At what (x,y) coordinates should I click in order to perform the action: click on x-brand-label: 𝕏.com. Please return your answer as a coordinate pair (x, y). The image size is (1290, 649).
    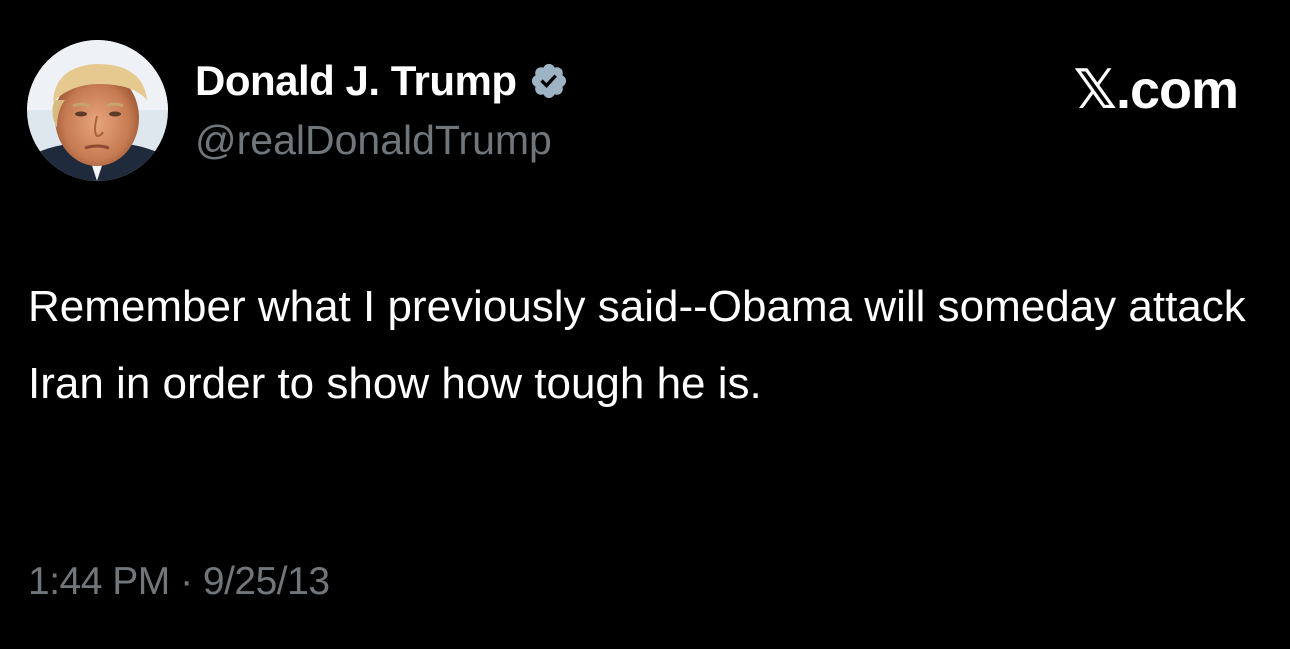
    Looking at the image, I should click on (1156, 90).